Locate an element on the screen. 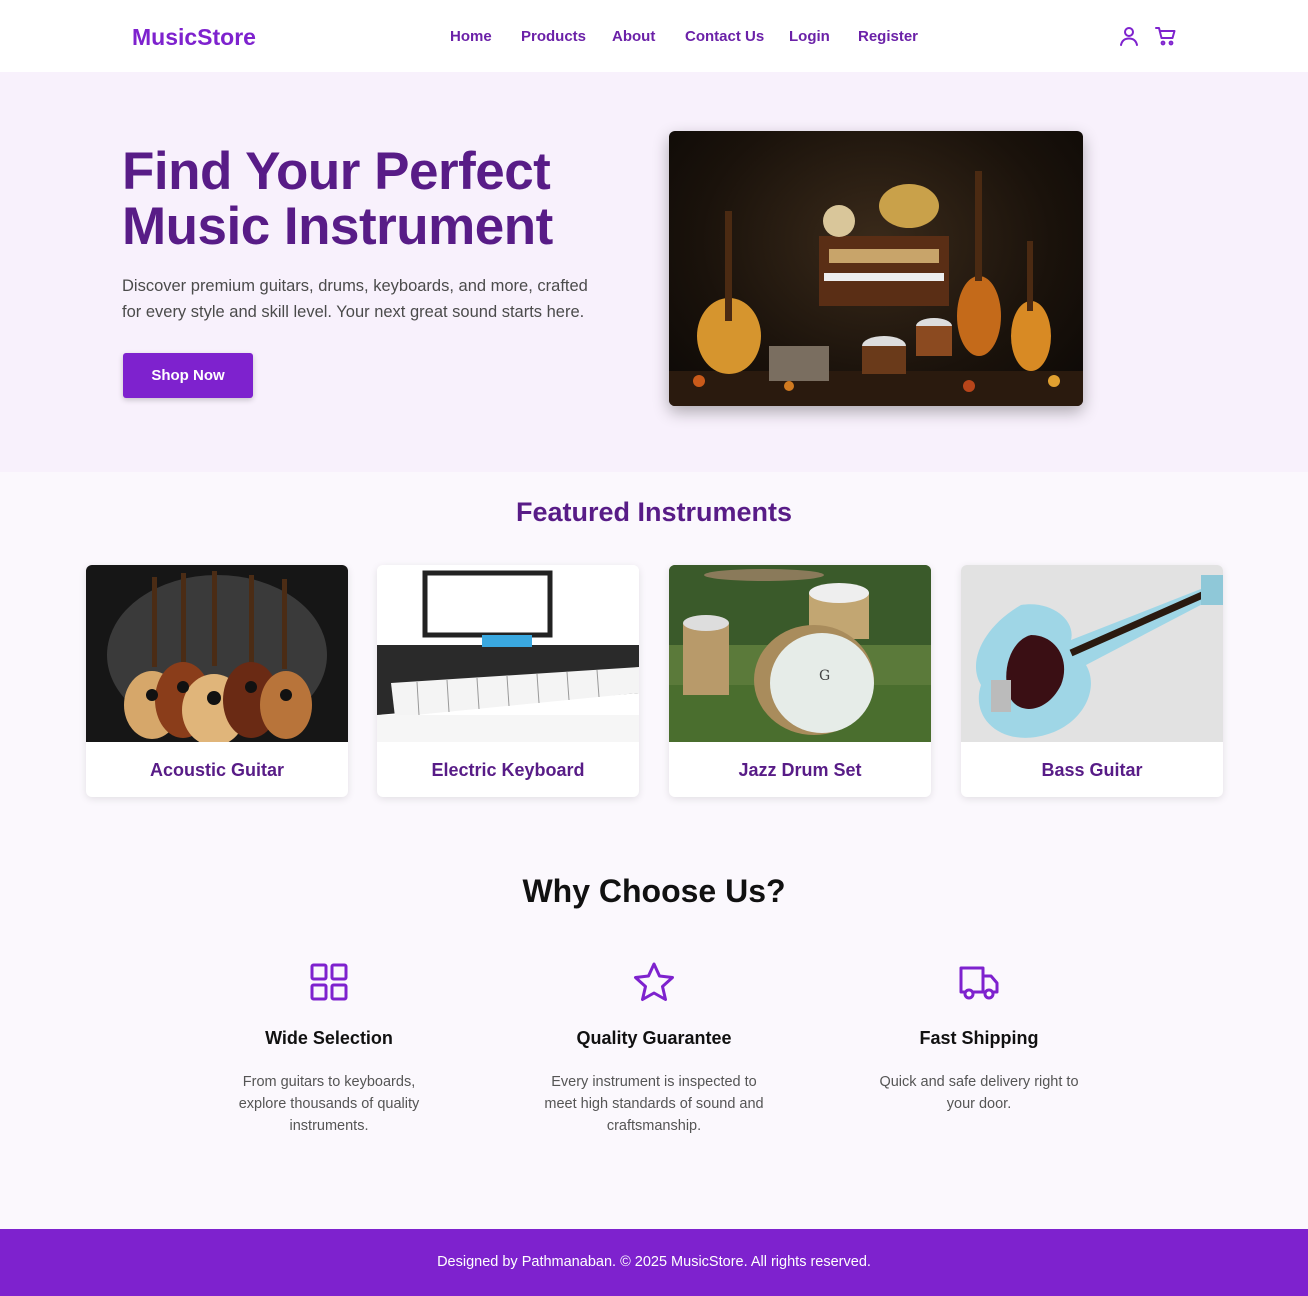  card-label: Electric Keyboard is located at coordinates (508, 770).